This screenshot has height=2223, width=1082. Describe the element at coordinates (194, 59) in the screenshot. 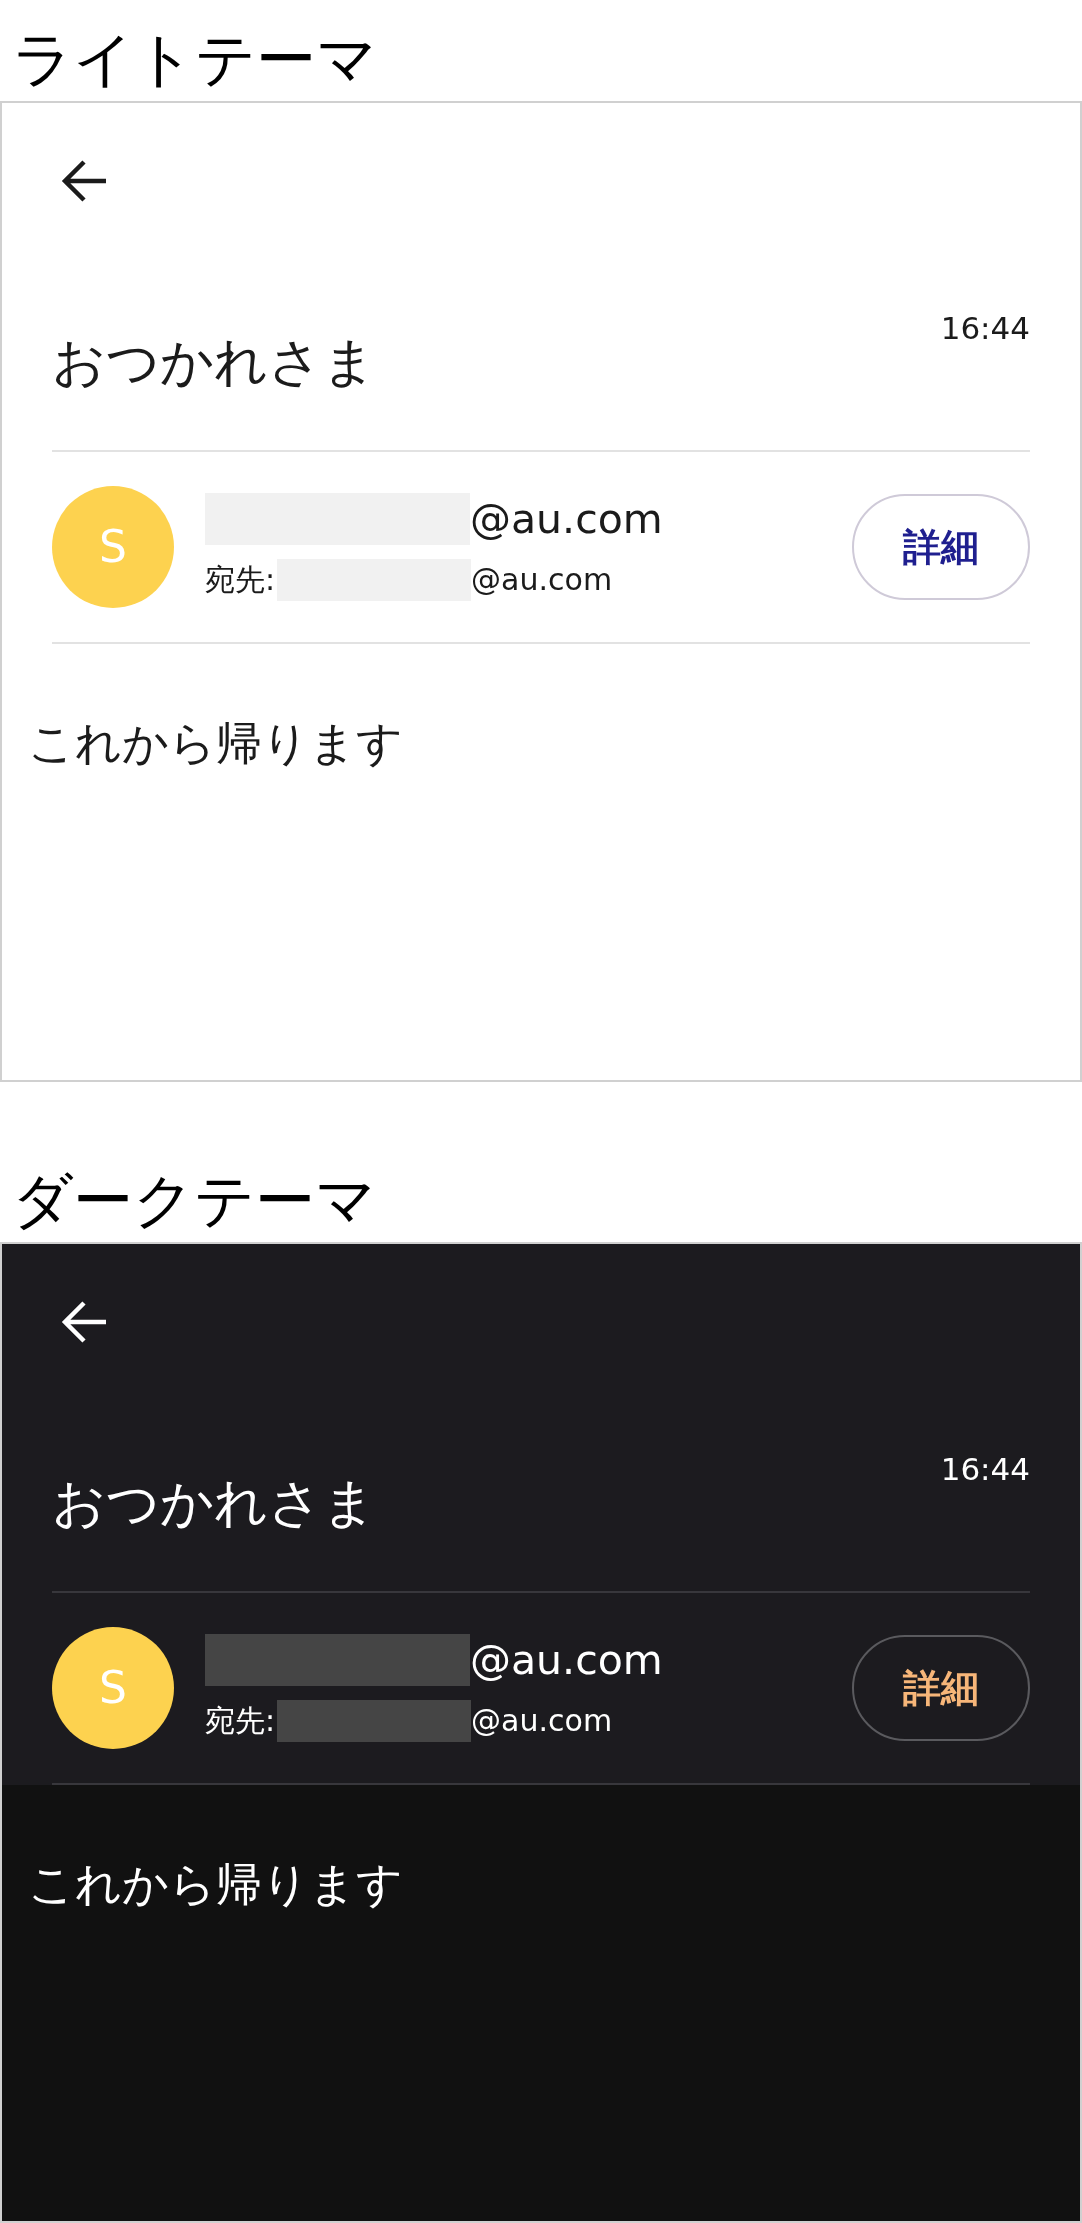

I see `section-heading: ライトテーマ` at that location.